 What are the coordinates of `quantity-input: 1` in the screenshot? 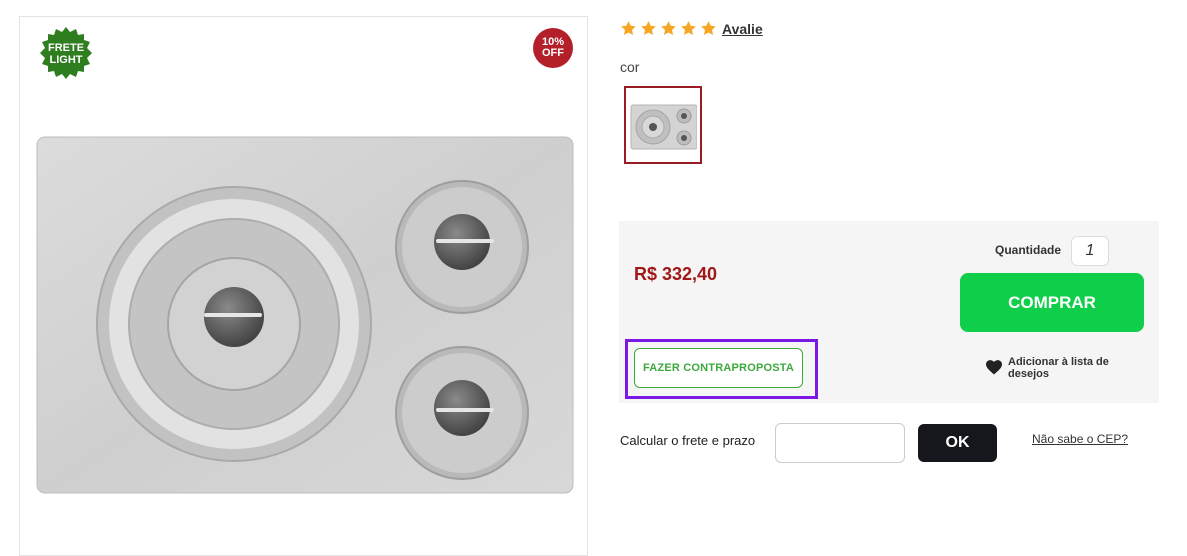 It's located at (1090, 251).